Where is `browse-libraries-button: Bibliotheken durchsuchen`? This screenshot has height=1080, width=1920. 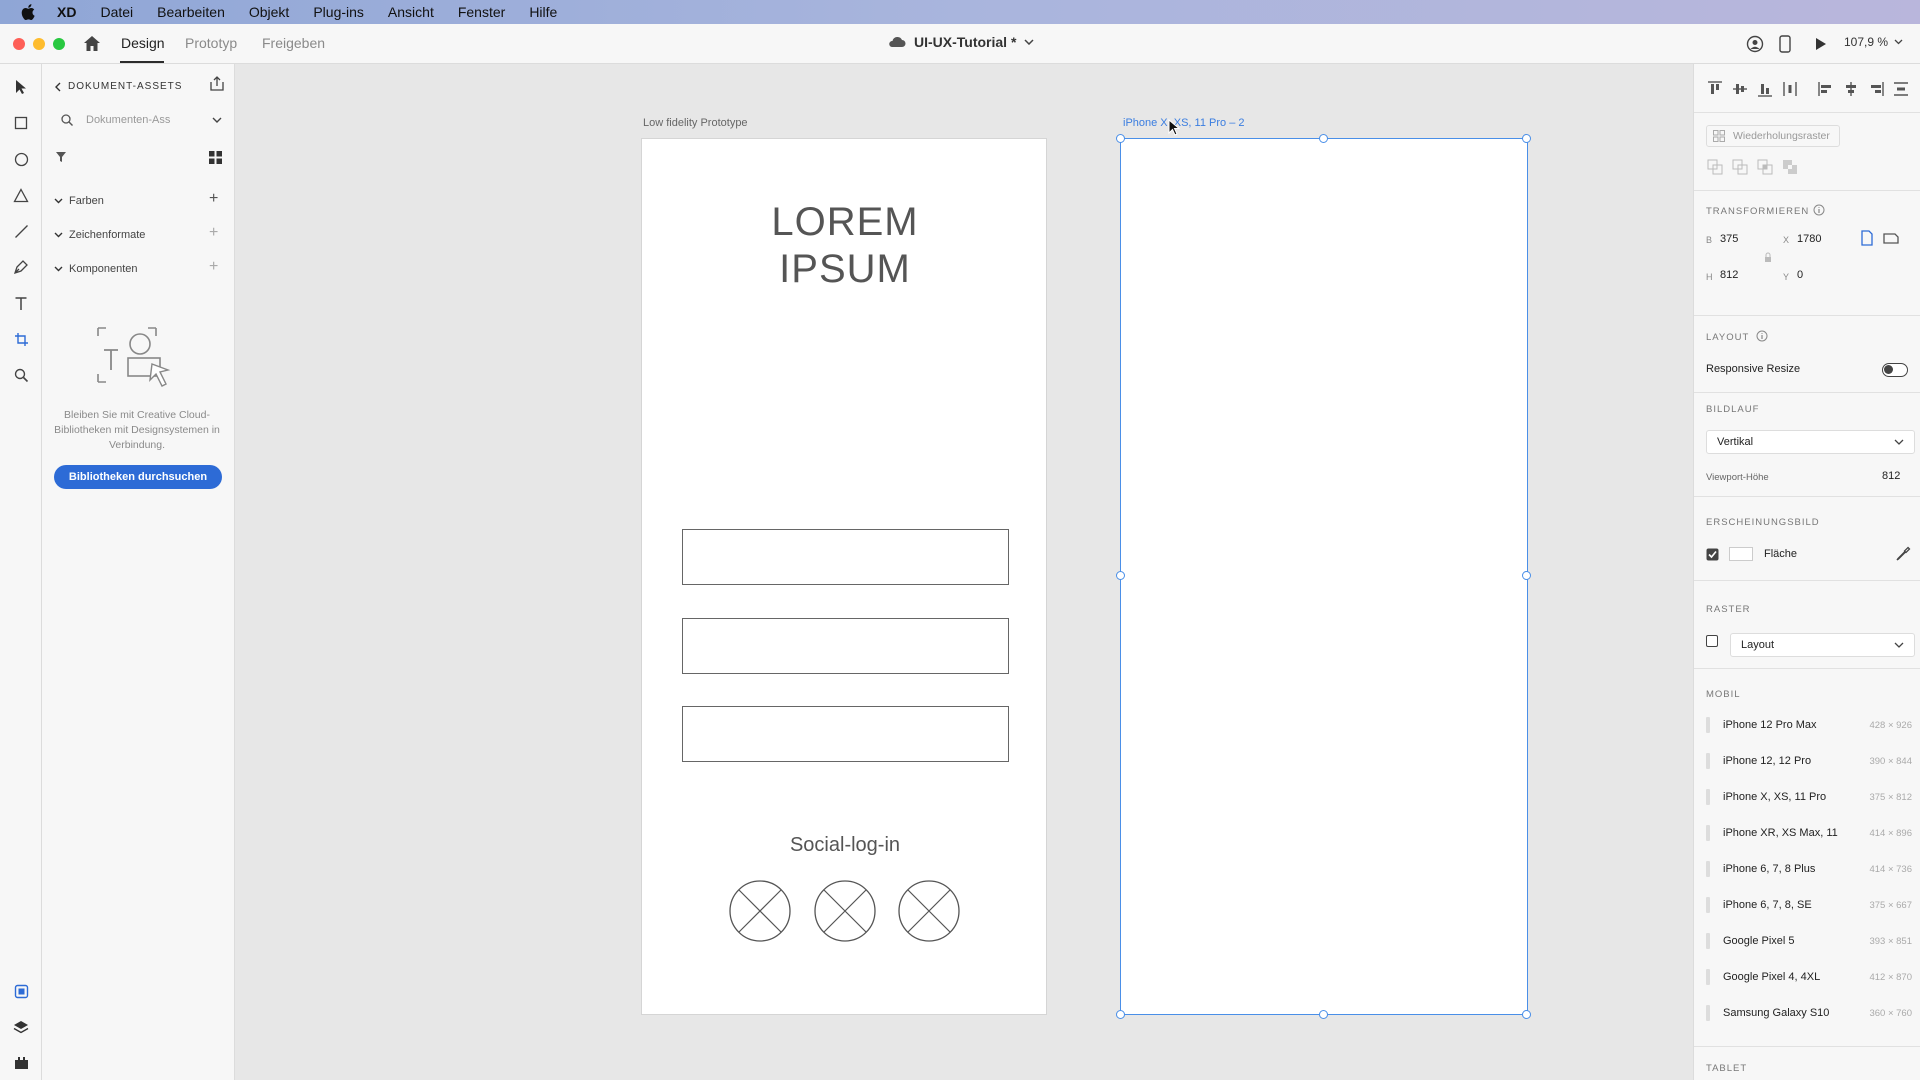
browse-libraries-button: Bibliotheken durchsuchen is located at coordinates (138, 477).